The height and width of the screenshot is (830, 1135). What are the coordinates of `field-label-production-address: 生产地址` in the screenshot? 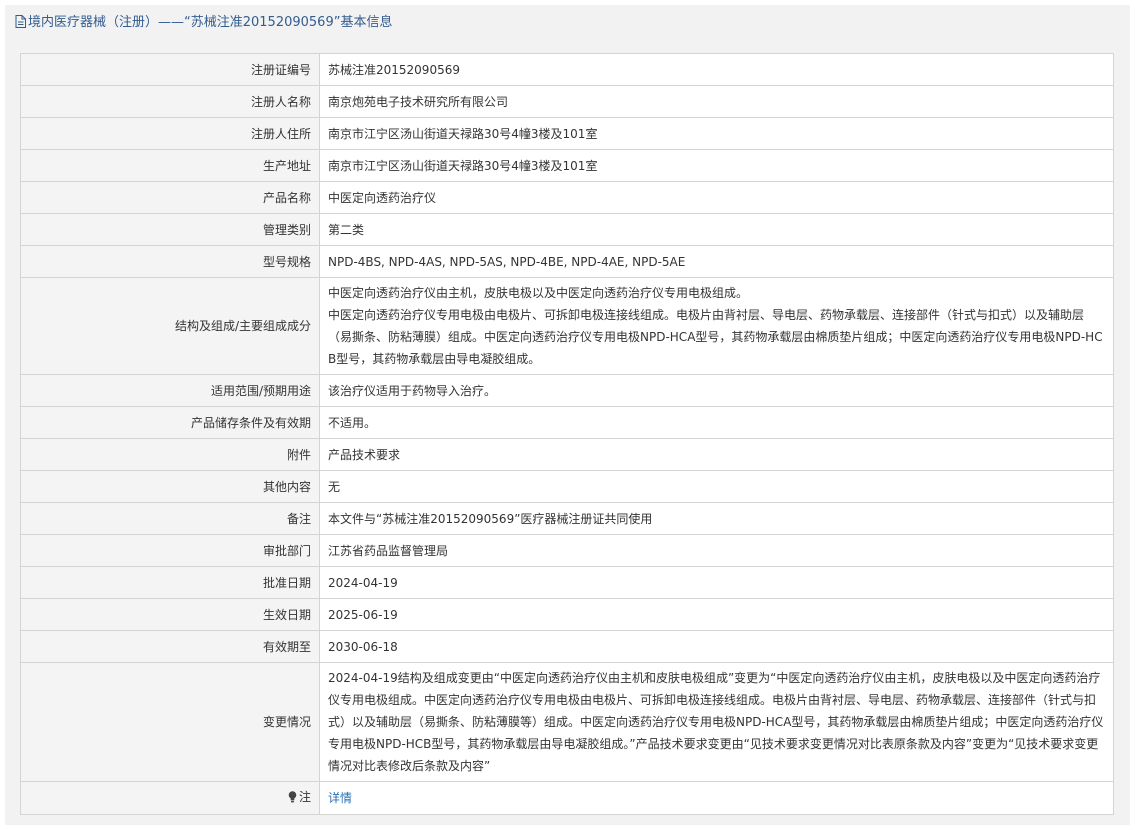 It's located at (170, 165).